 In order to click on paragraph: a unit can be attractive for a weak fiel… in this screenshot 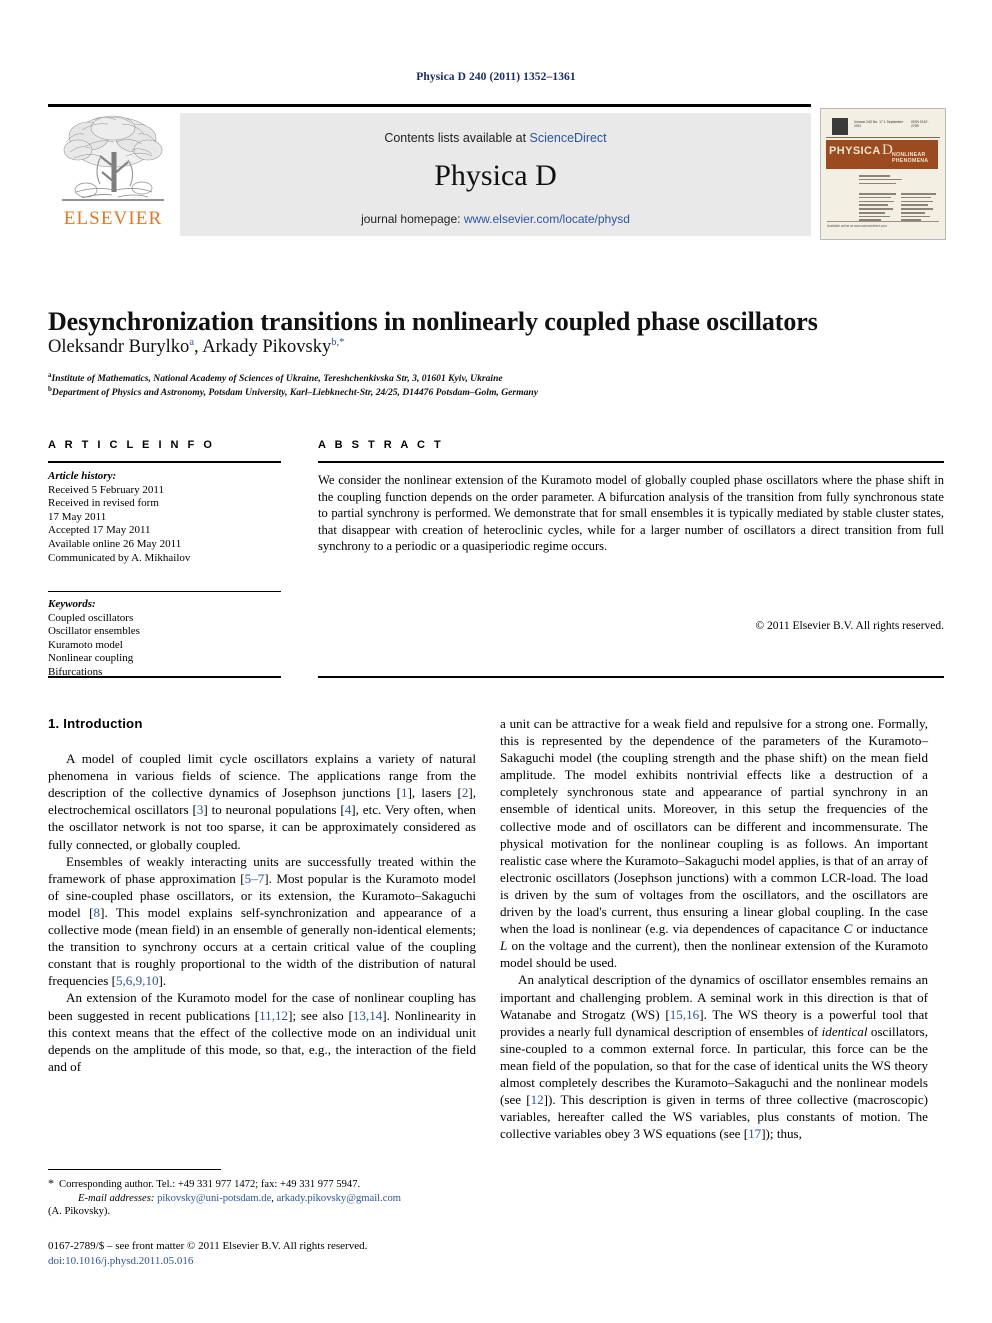, I will do `click(714, 843)`.